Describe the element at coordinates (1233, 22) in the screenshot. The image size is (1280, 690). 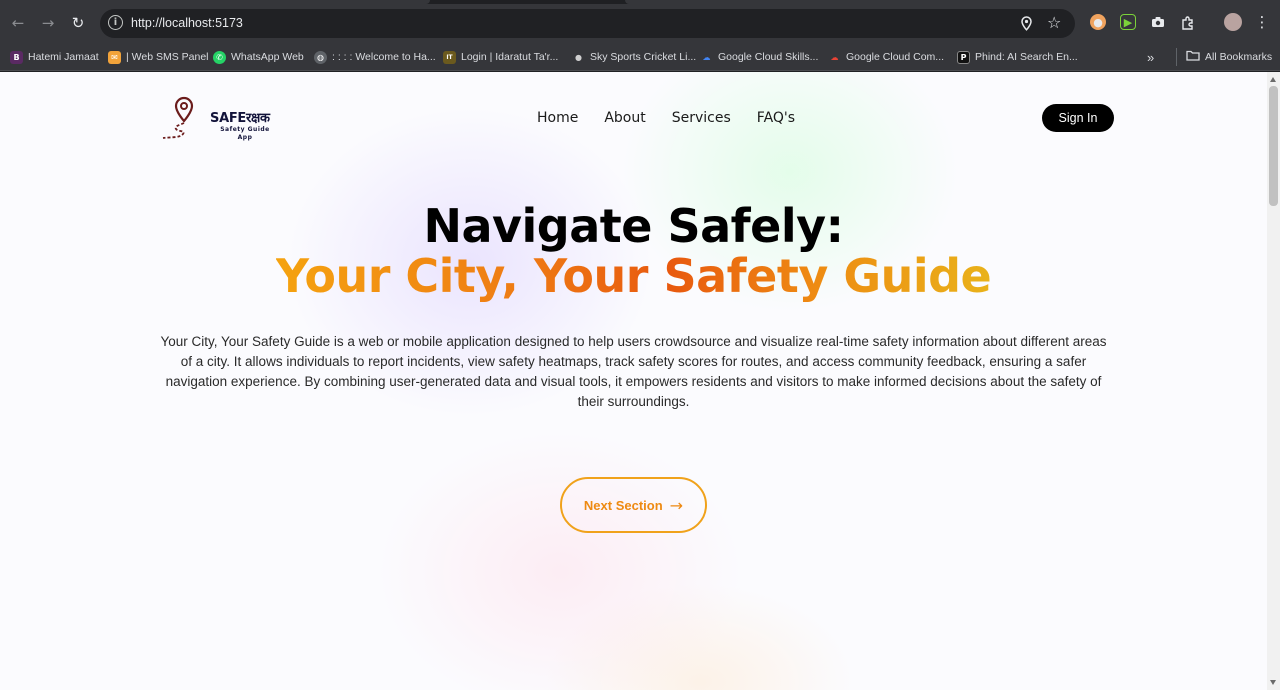
I see `profile-avatar-icon` at that location.